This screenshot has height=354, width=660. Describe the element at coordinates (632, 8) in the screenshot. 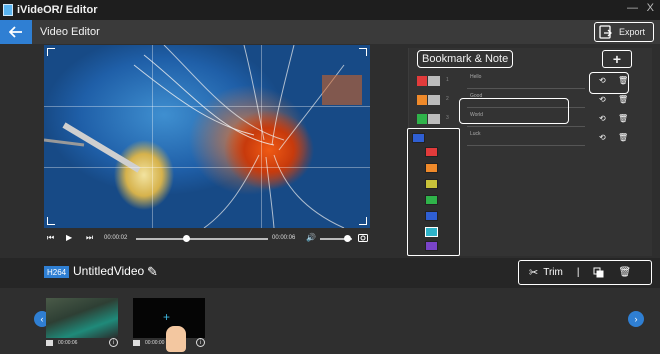

I see `minimize-button: —` at that location.